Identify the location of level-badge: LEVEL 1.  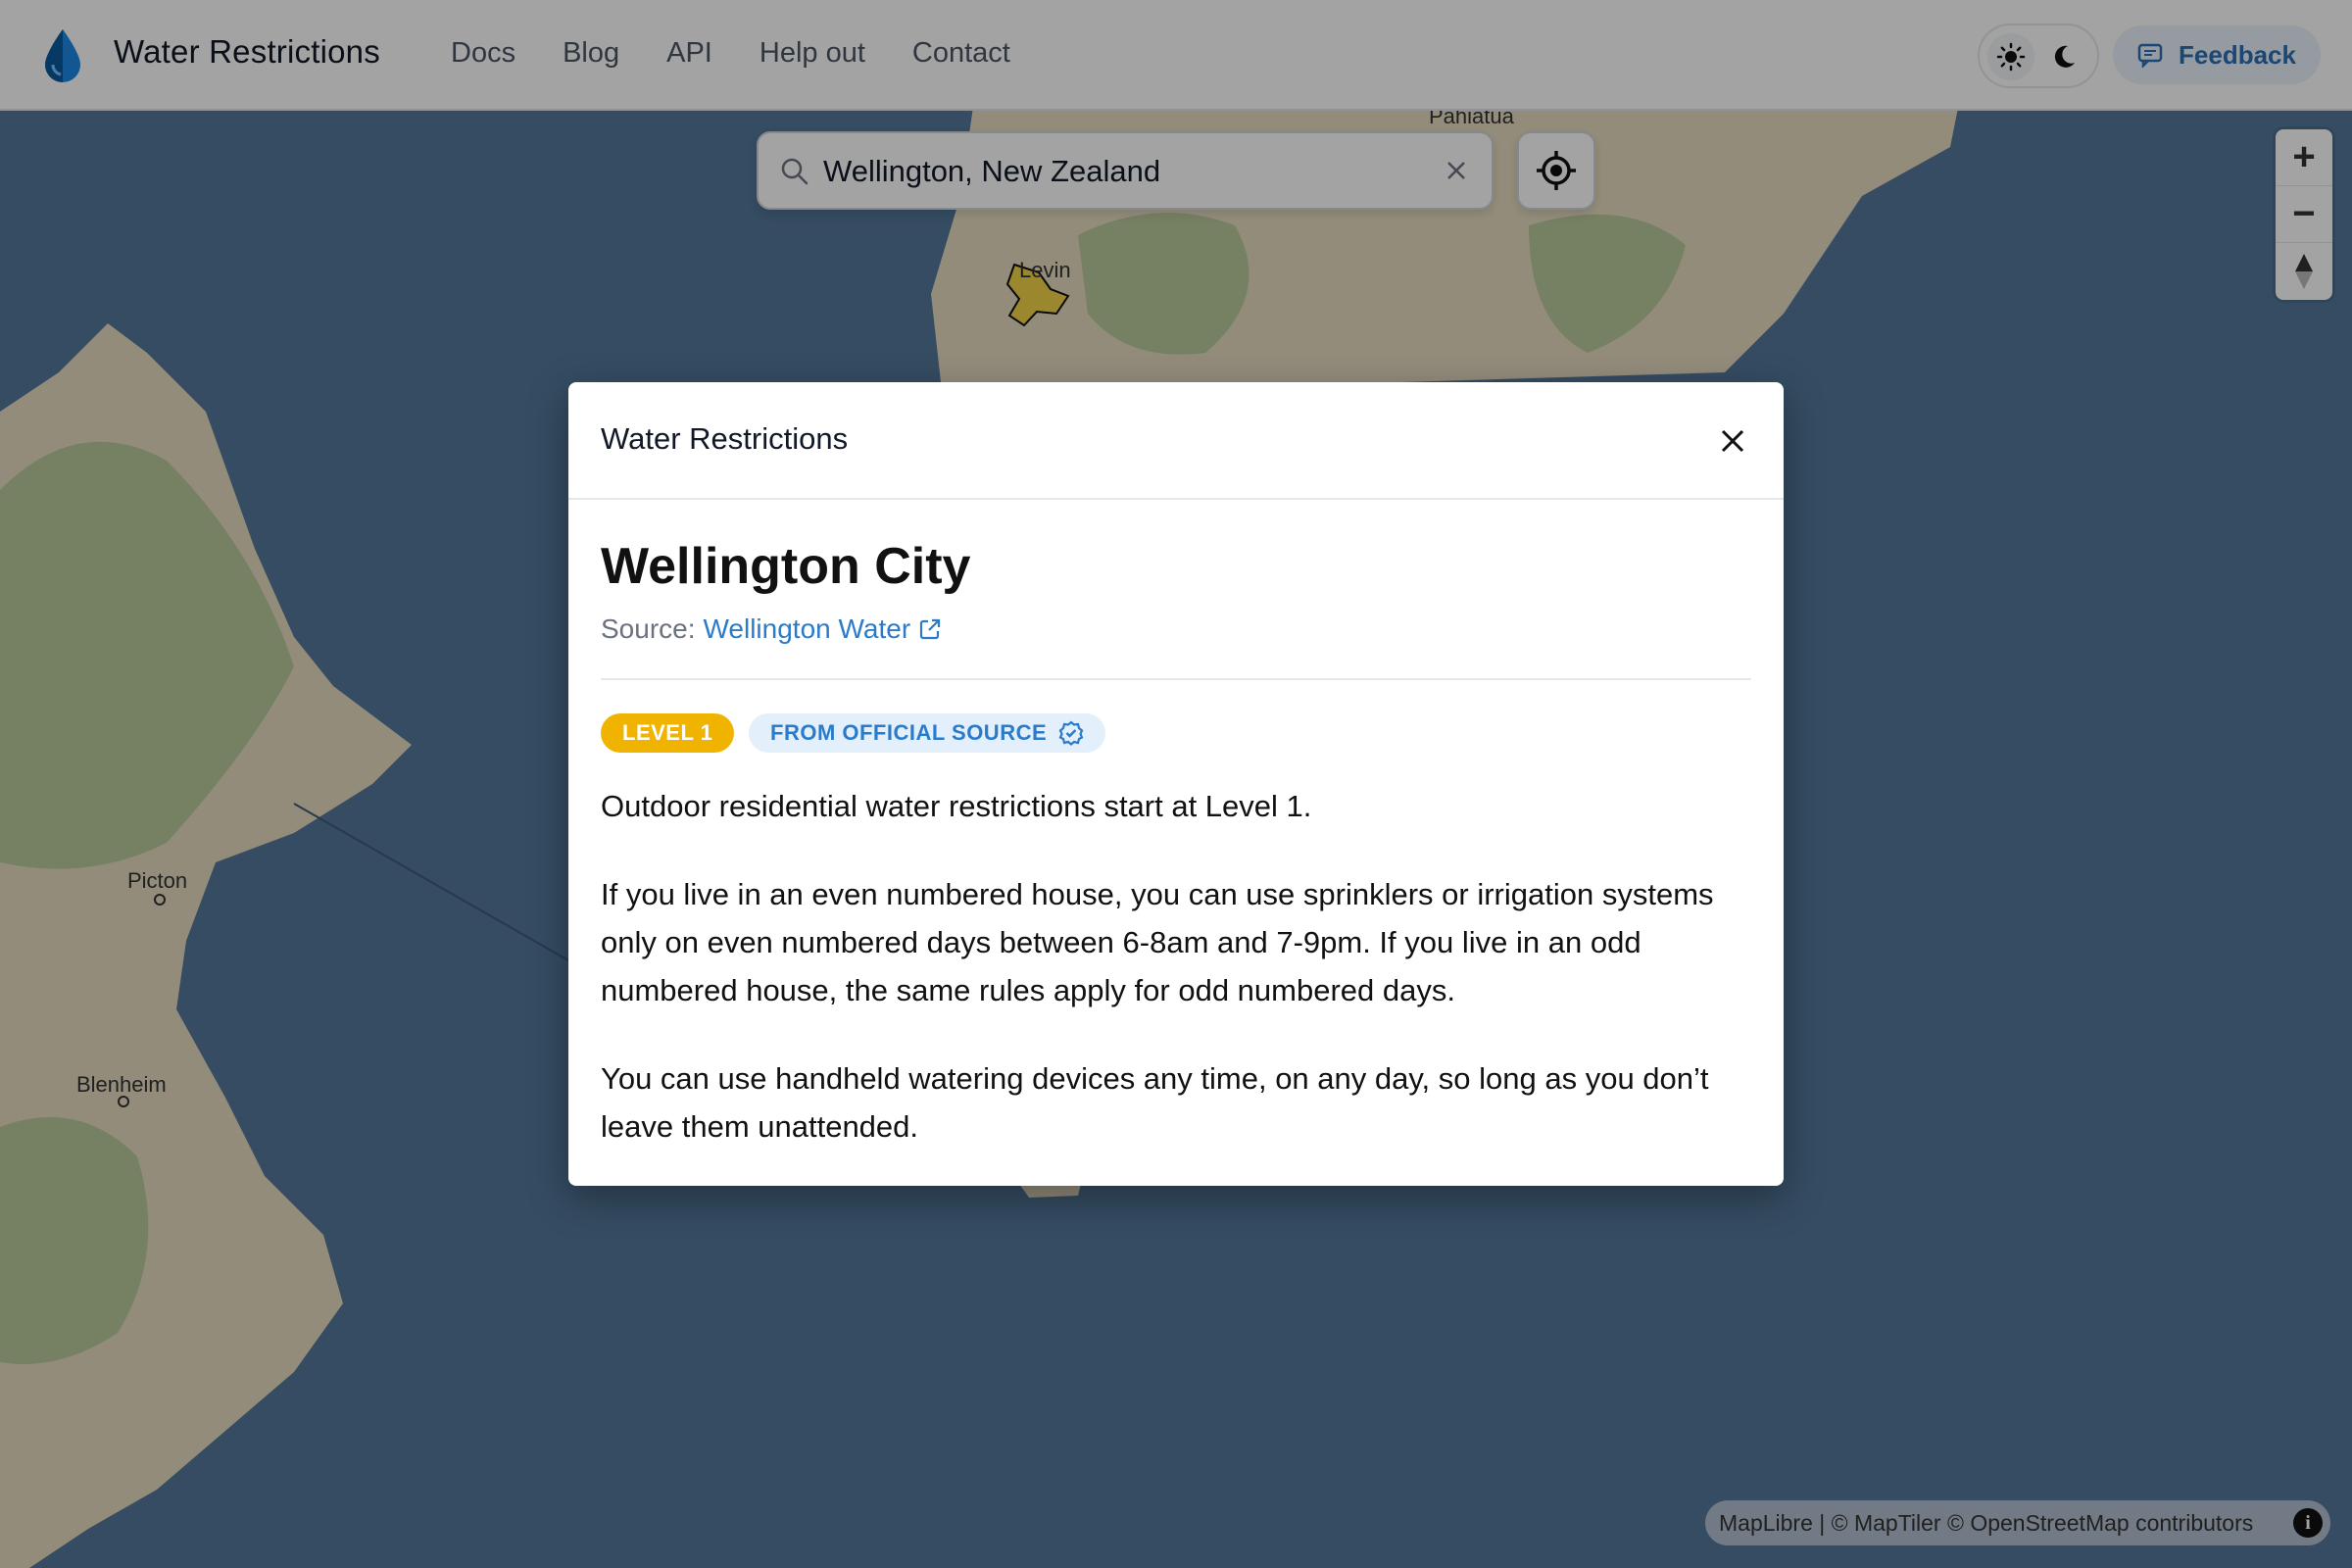
(668, 733).